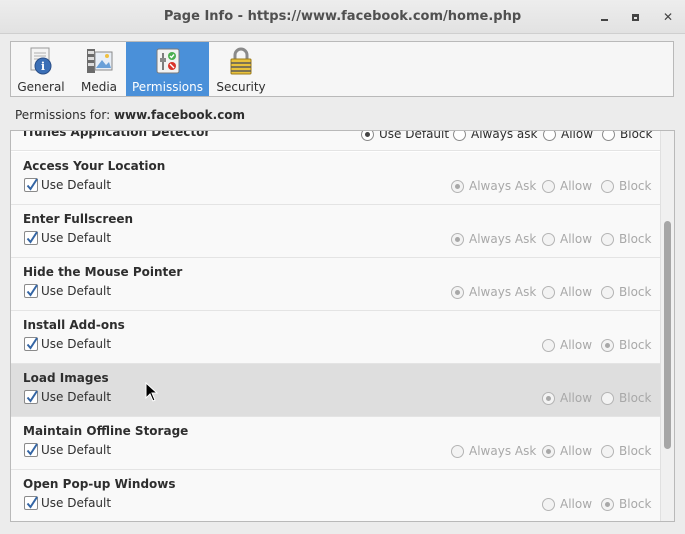 This screenshot has width=685, height=534. I want to click on tab-media: Media, so click(99, 69).